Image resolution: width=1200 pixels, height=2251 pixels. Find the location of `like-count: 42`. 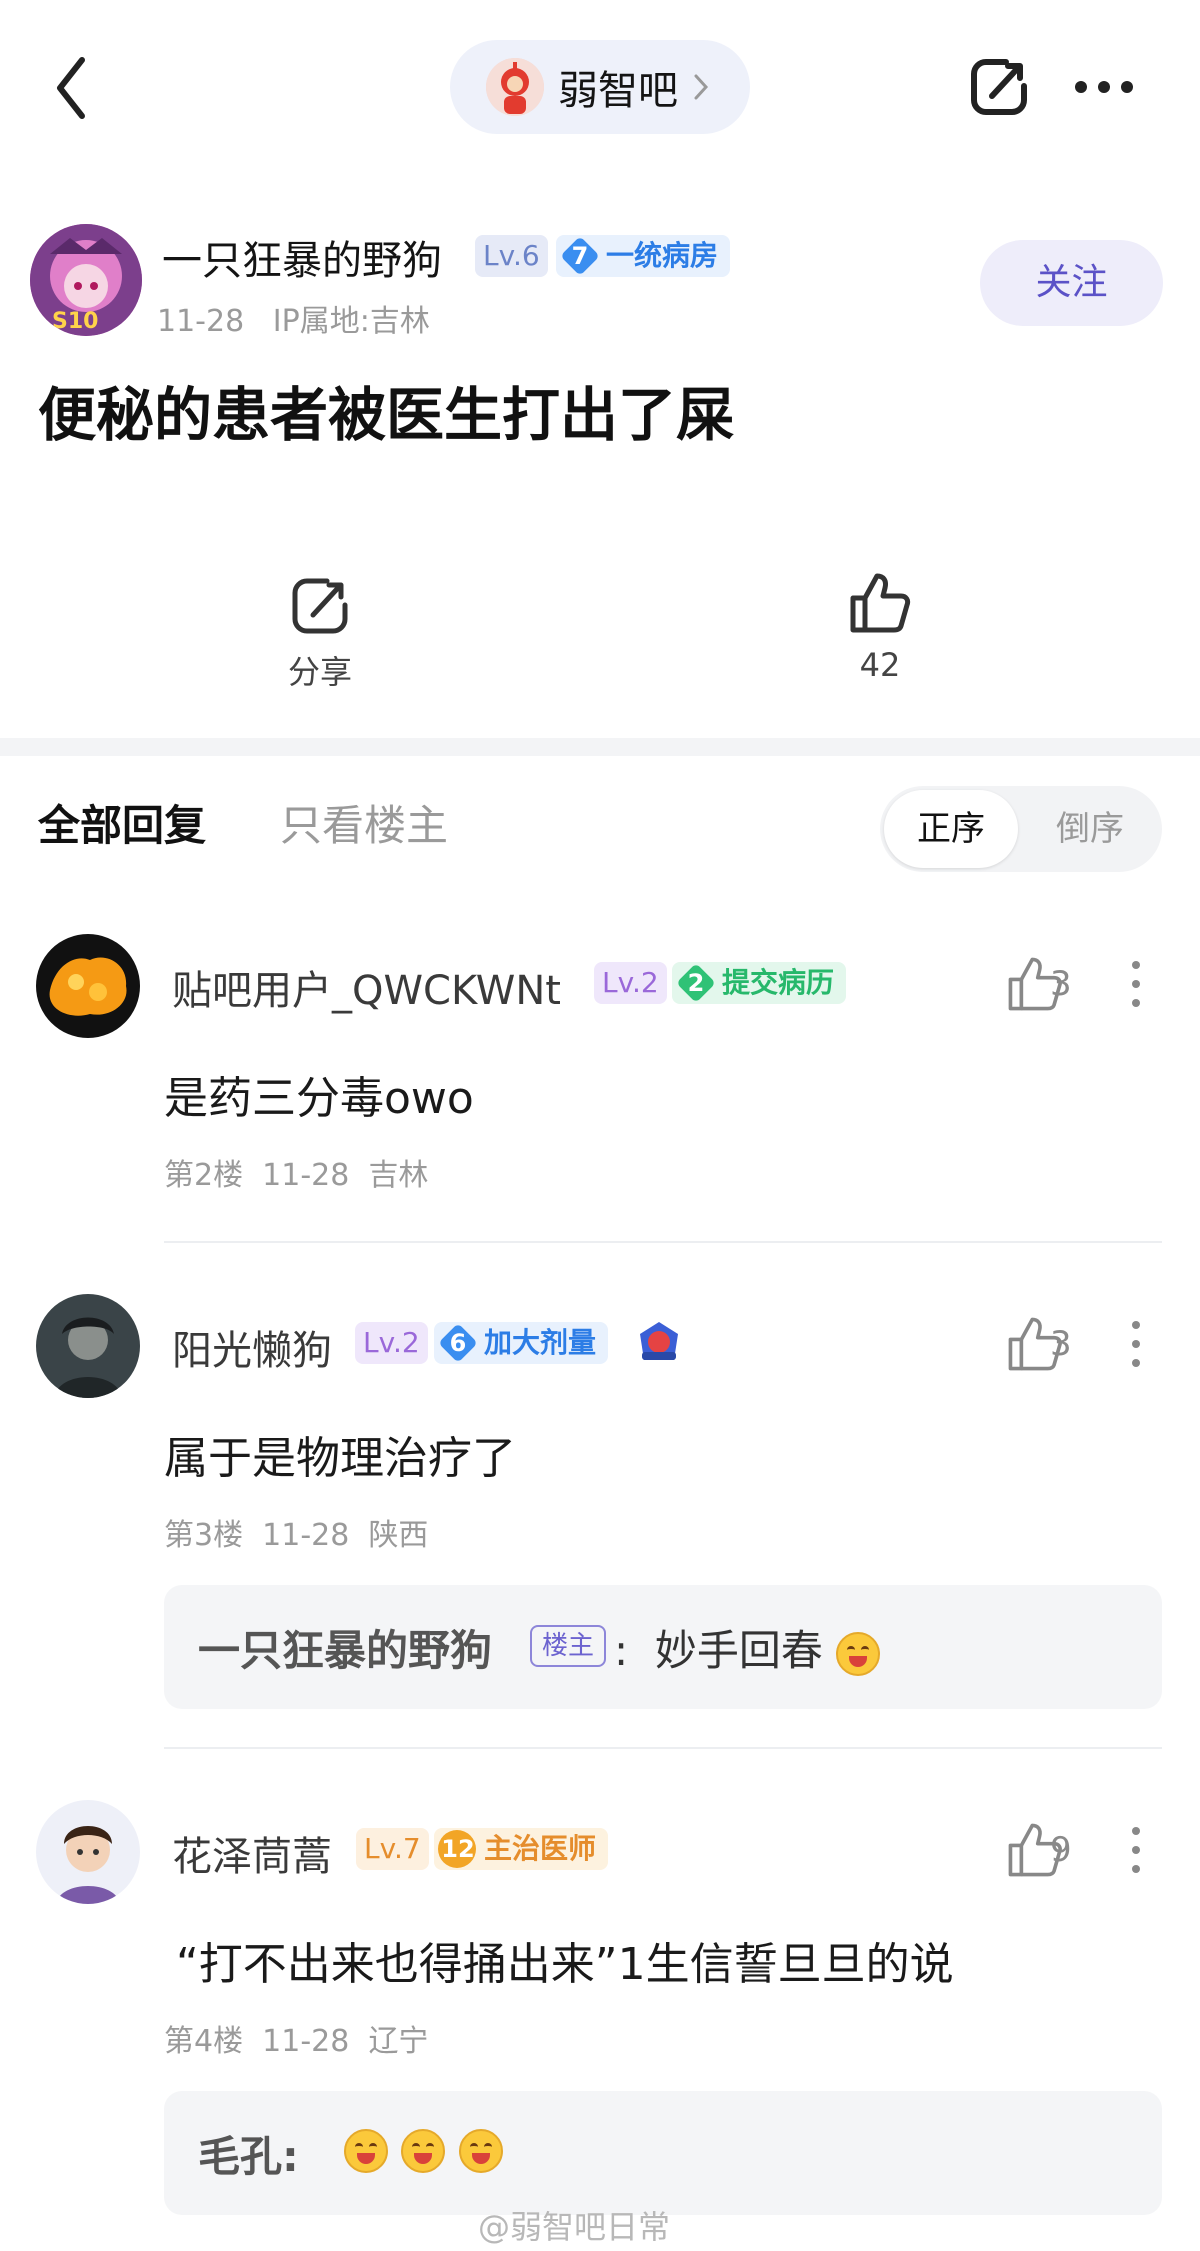

like-count: 42 is located at coordinates (880, 665).